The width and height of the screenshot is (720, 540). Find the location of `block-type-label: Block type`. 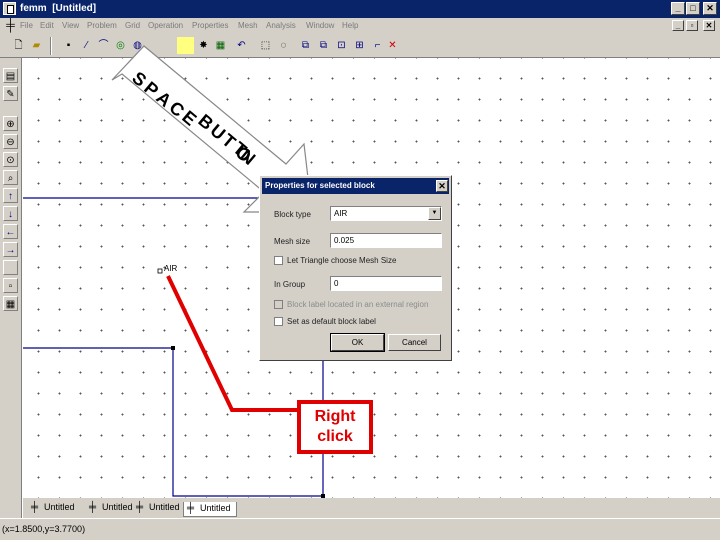

block-type-label: Block type is located at coordinates (292, 214).